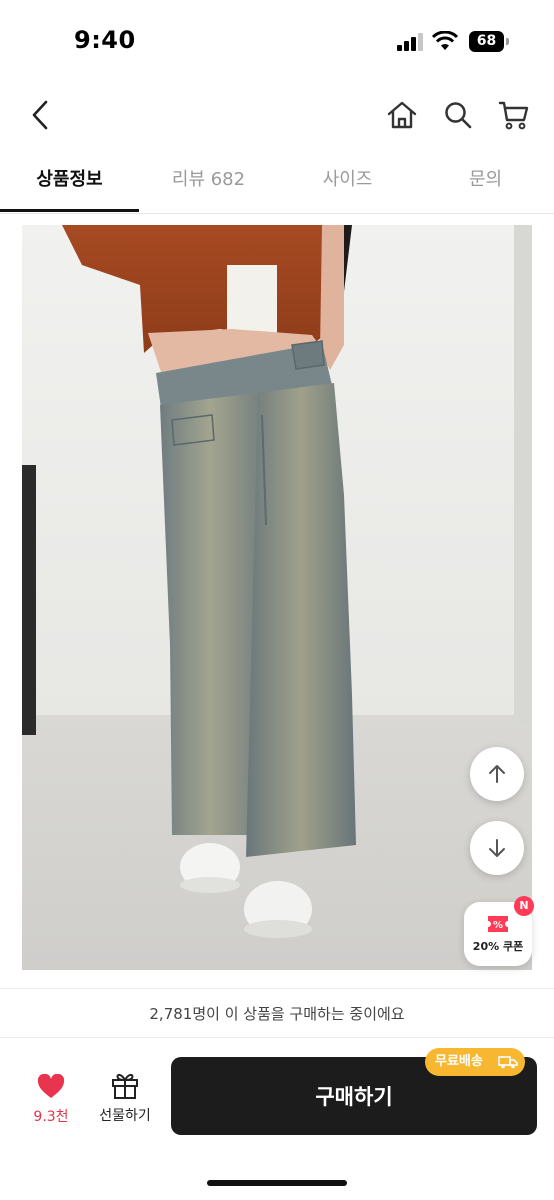  What do you see at coordinates (51, 1117) in the screenshot?
I see `like-count: 9.3천` at bounding box center [51, 1117].